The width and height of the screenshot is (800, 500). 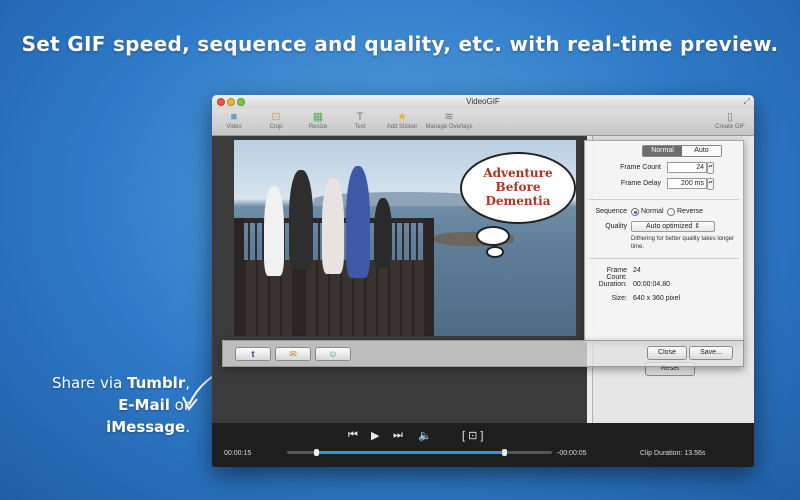 I want to click on email-share-button: ✉, so click(x=293, y=354).